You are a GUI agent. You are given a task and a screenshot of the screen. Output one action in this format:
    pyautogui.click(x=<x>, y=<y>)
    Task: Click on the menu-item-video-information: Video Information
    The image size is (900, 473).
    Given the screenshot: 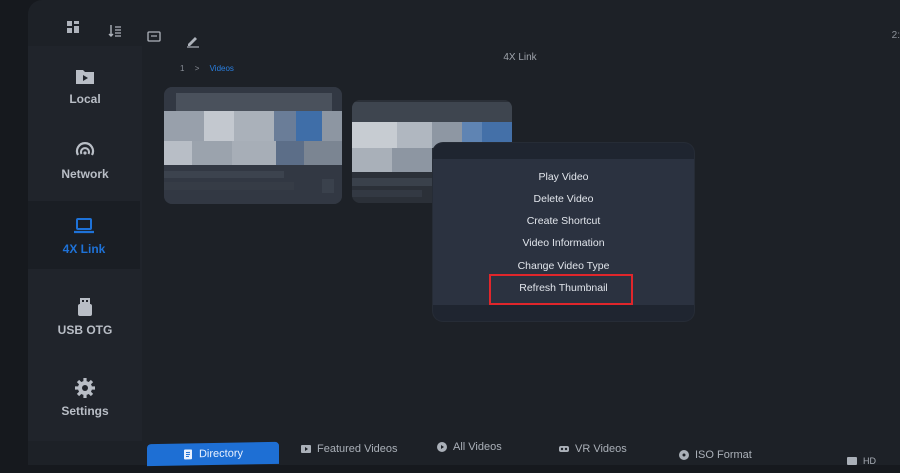 What is the action you would take?
    pyautogui.click(x=563, y=243)
    